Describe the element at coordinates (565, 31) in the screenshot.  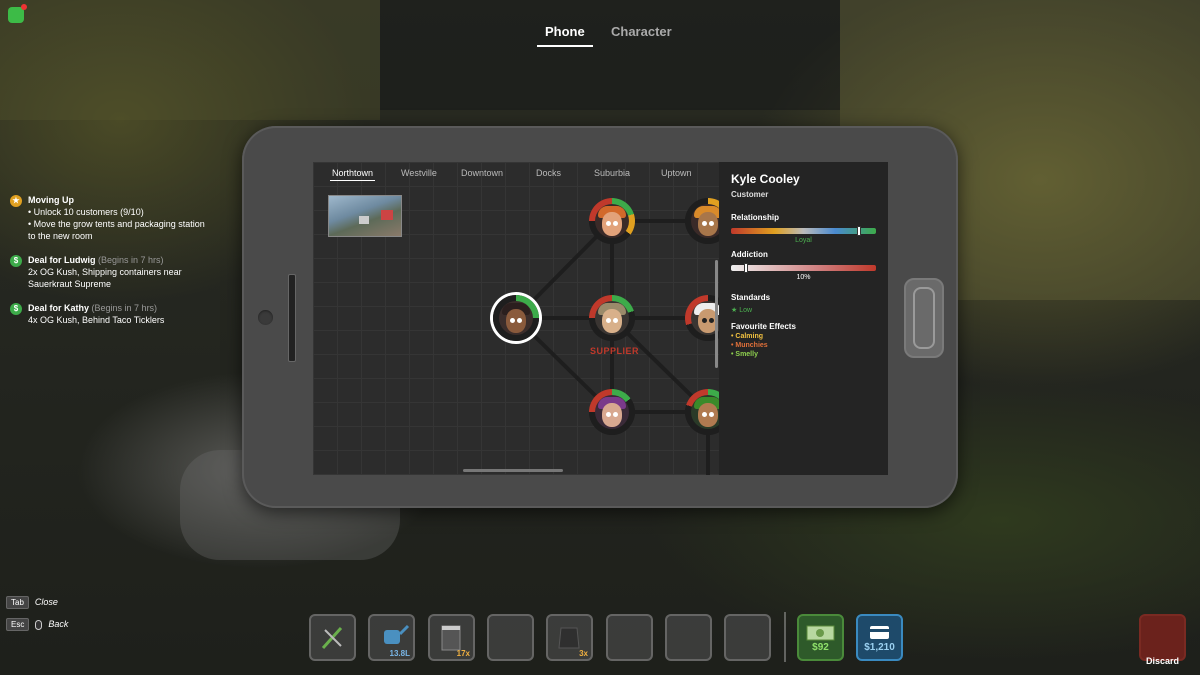
I see `tab-phone-label: Phone` at that location.